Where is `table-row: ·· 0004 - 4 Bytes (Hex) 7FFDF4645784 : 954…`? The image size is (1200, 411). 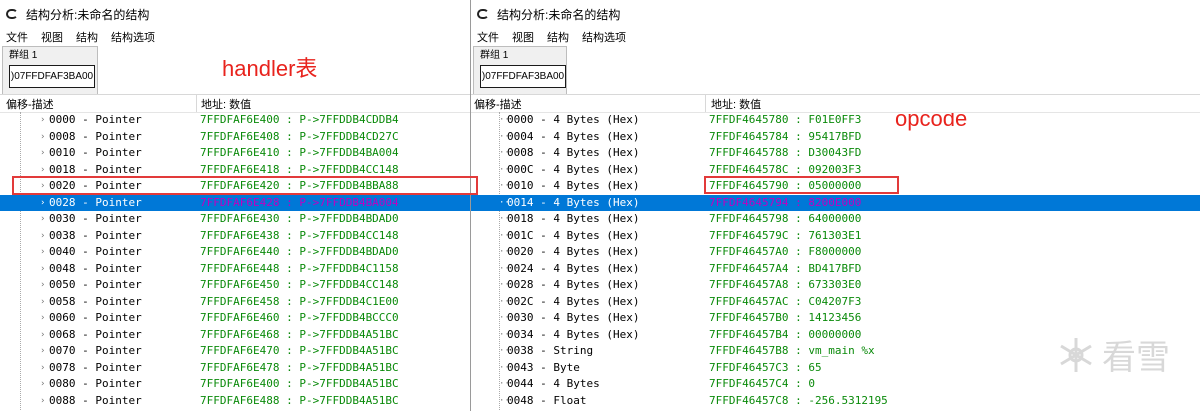 table-row: ·· 0004 - 4 Bytes (Hex) 7FFDF4645784 : 954… is located at coordinates (835, 137).